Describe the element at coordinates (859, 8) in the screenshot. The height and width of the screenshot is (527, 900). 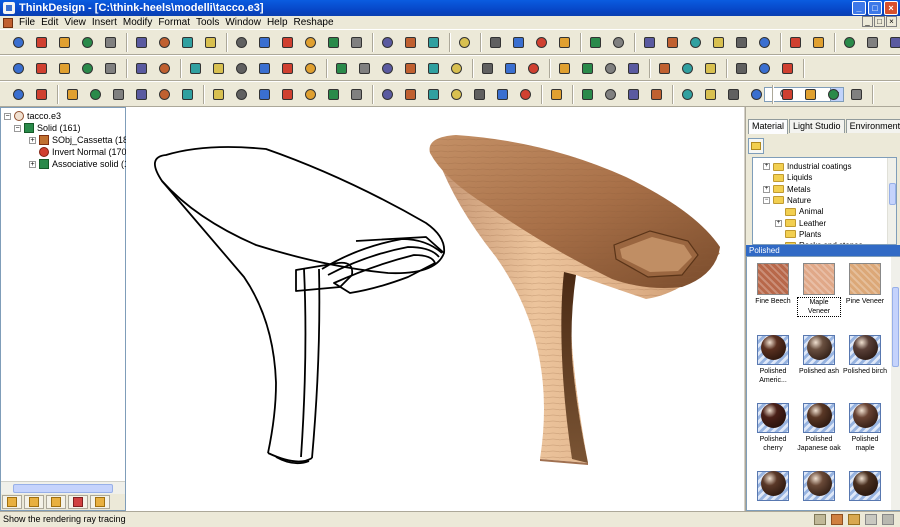
I see `minimize-button: _` at that location.